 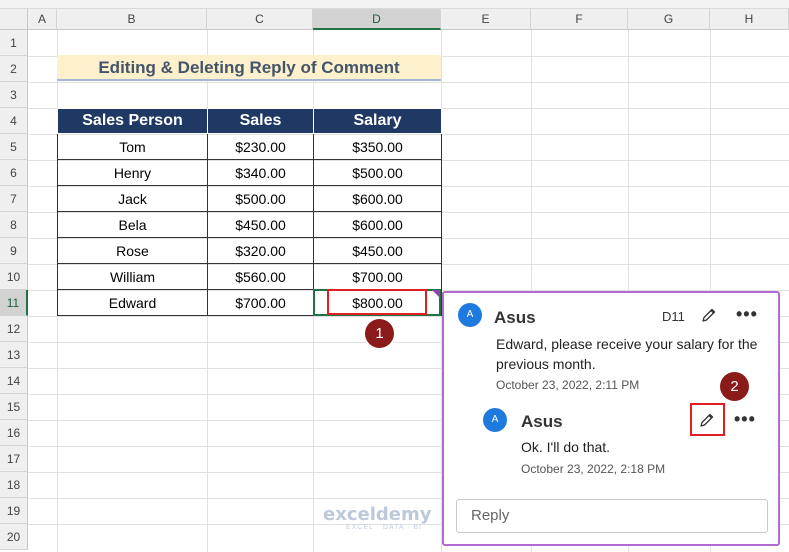 What do you see at coordinates (14, 121) in the screenshot?
I see `row-header: 4` at bounding box center [14, 121].